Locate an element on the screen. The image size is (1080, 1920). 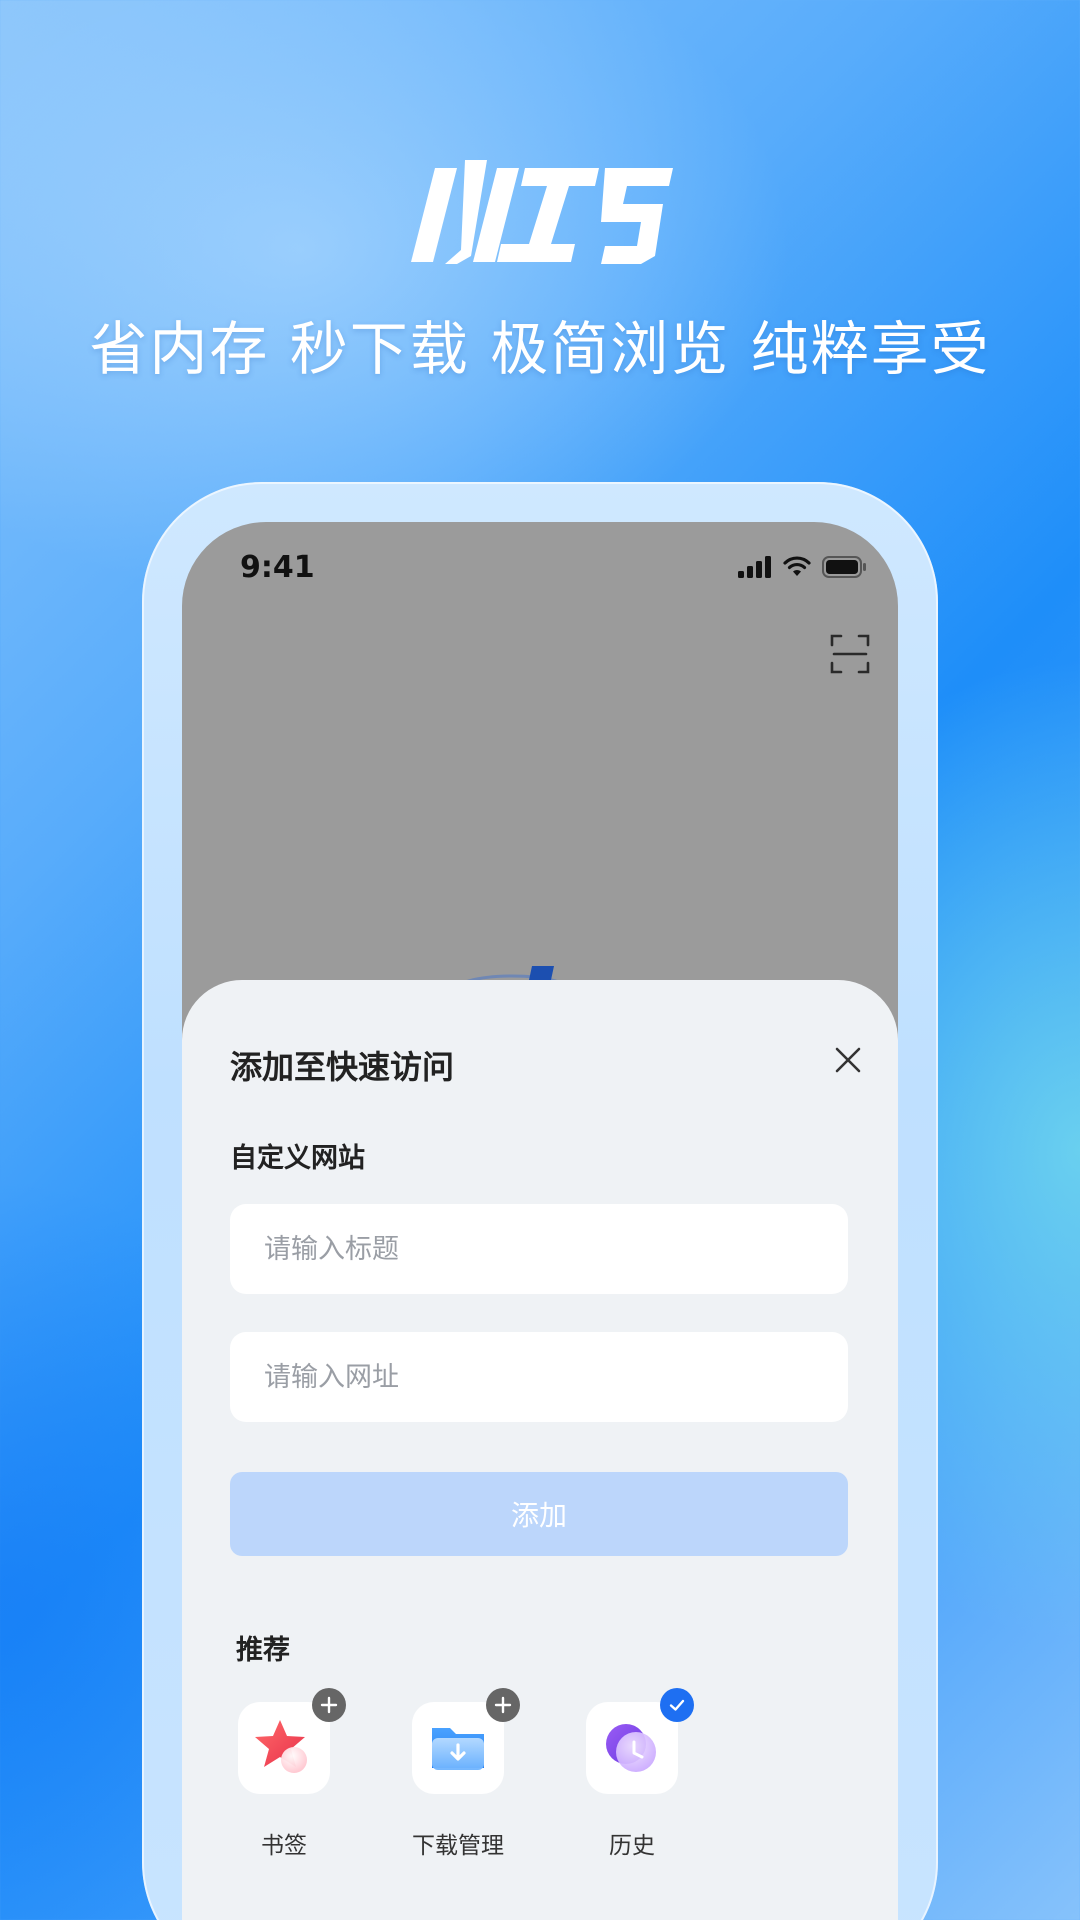
battery-icon is located at coordinates (844, 567).